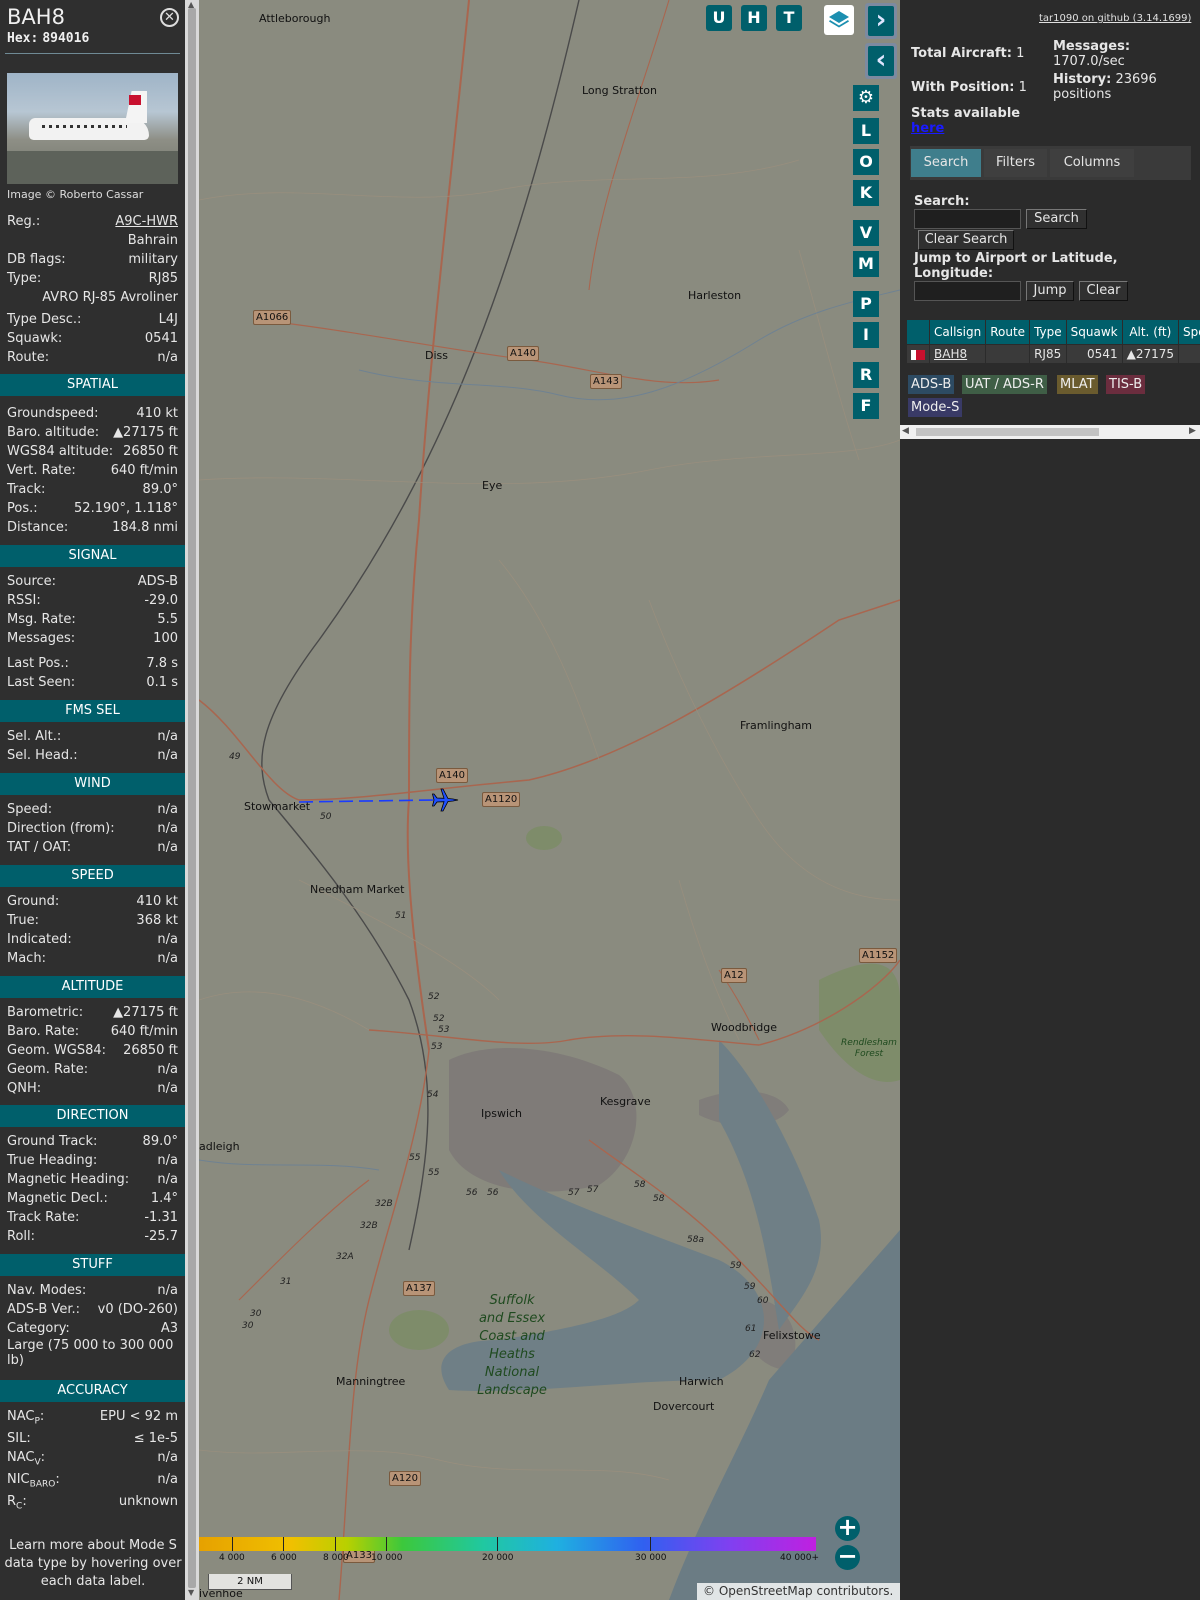 The width and height of the screenshot is (1200, 1600). What do you see at coordinates (92, 958) in the screenshot?
I see `speed-row: Mach: n/a` at bounding box center [92, 958].